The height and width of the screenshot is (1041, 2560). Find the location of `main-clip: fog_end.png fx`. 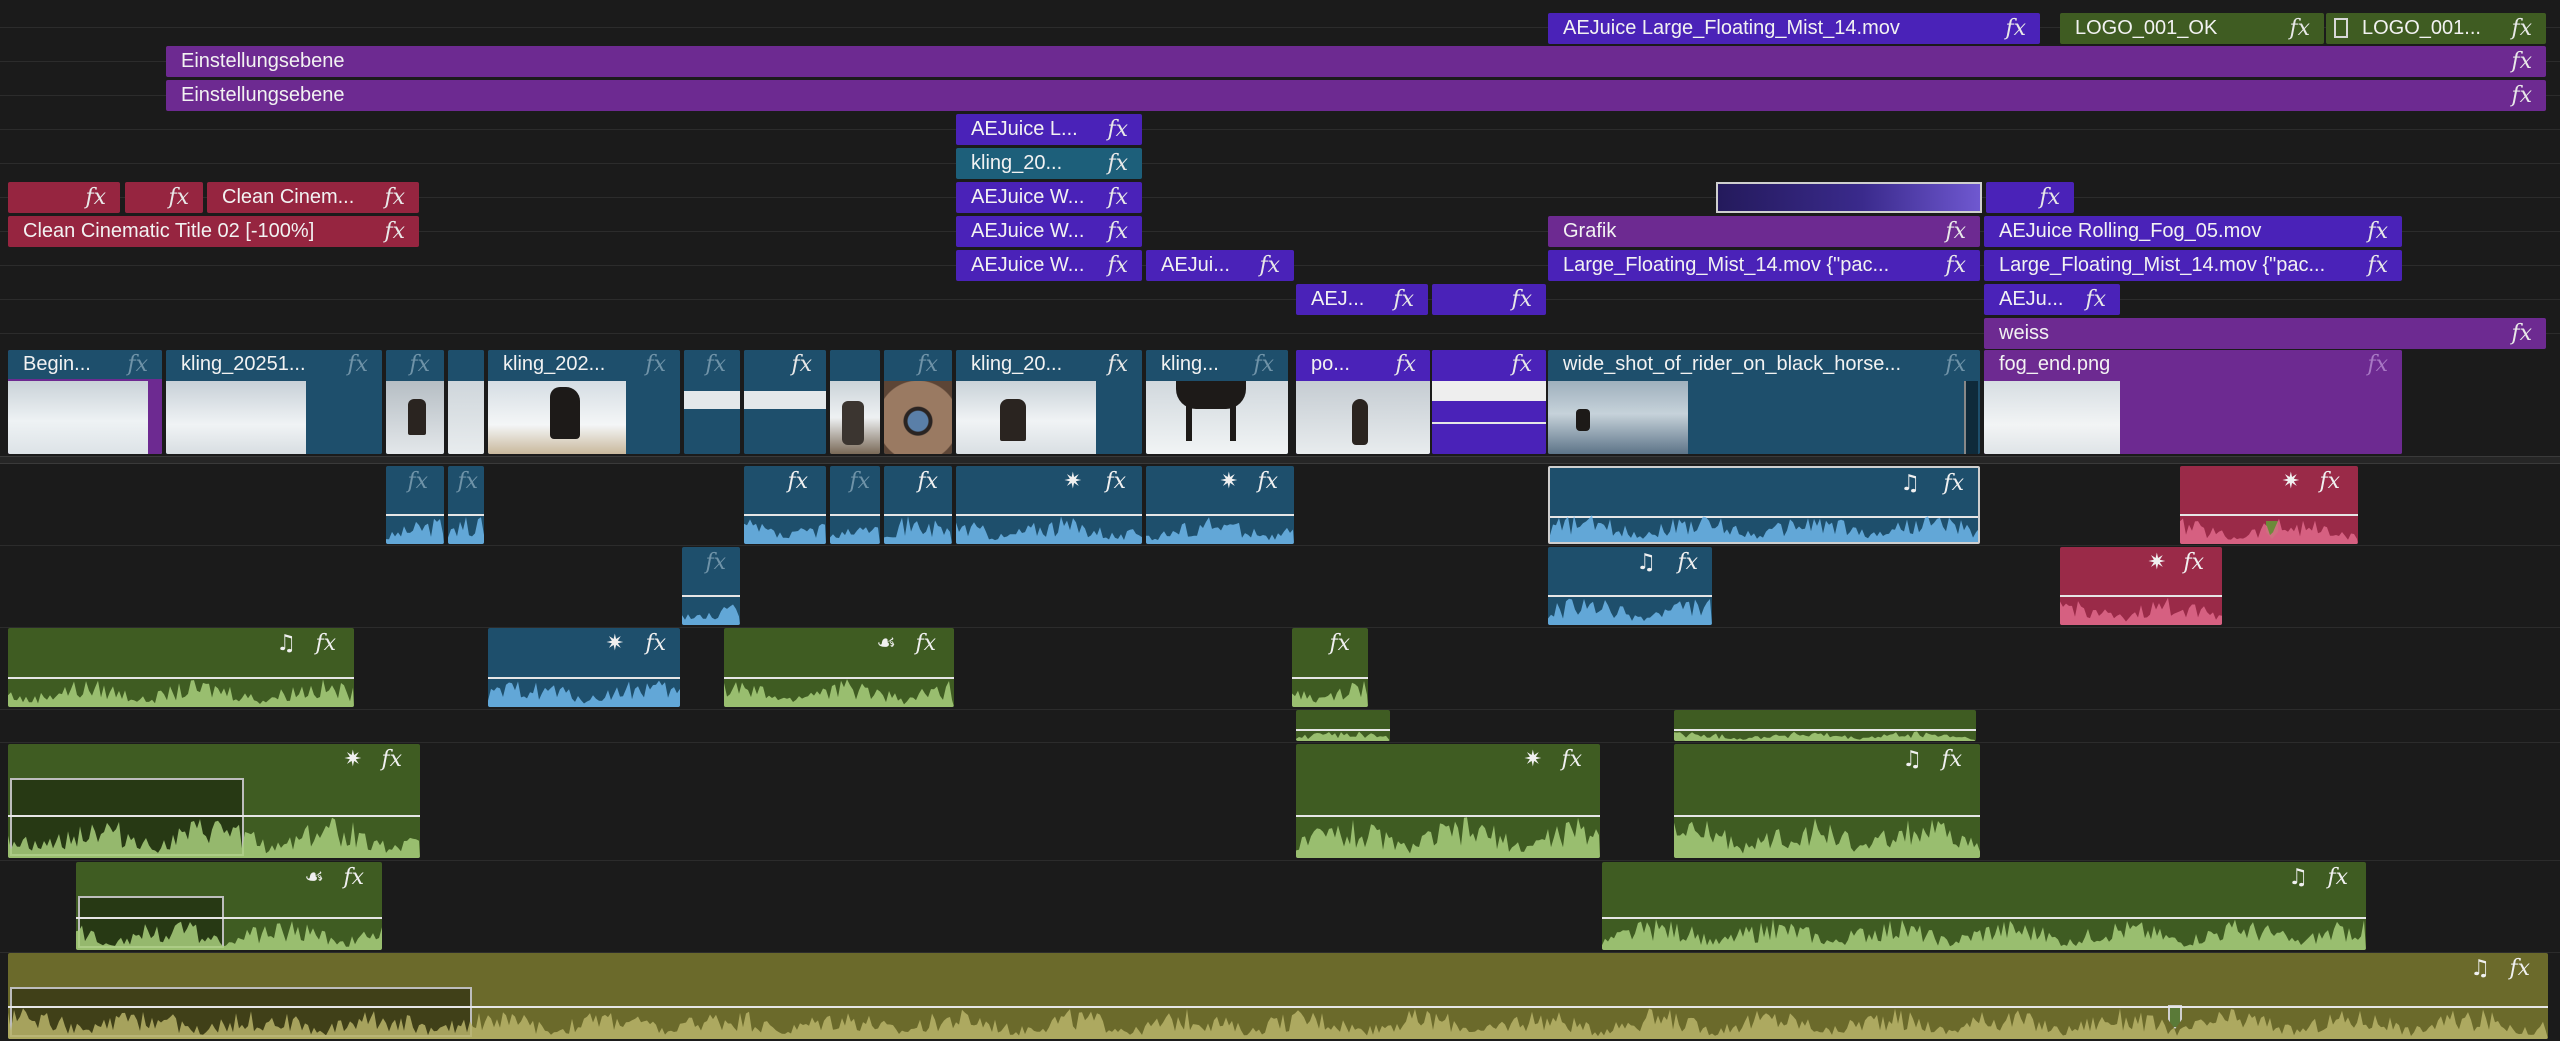

main-clip: fog_end.png fx is located at coordinates (2193, 402).